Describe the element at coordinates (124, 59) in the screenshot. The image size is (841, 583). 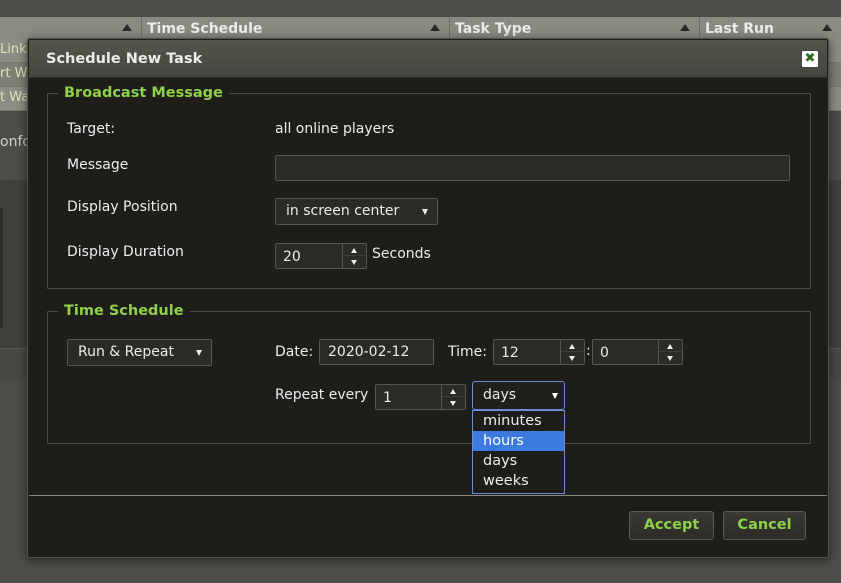
I see `dialog-title: Schedule New Task` at that location.